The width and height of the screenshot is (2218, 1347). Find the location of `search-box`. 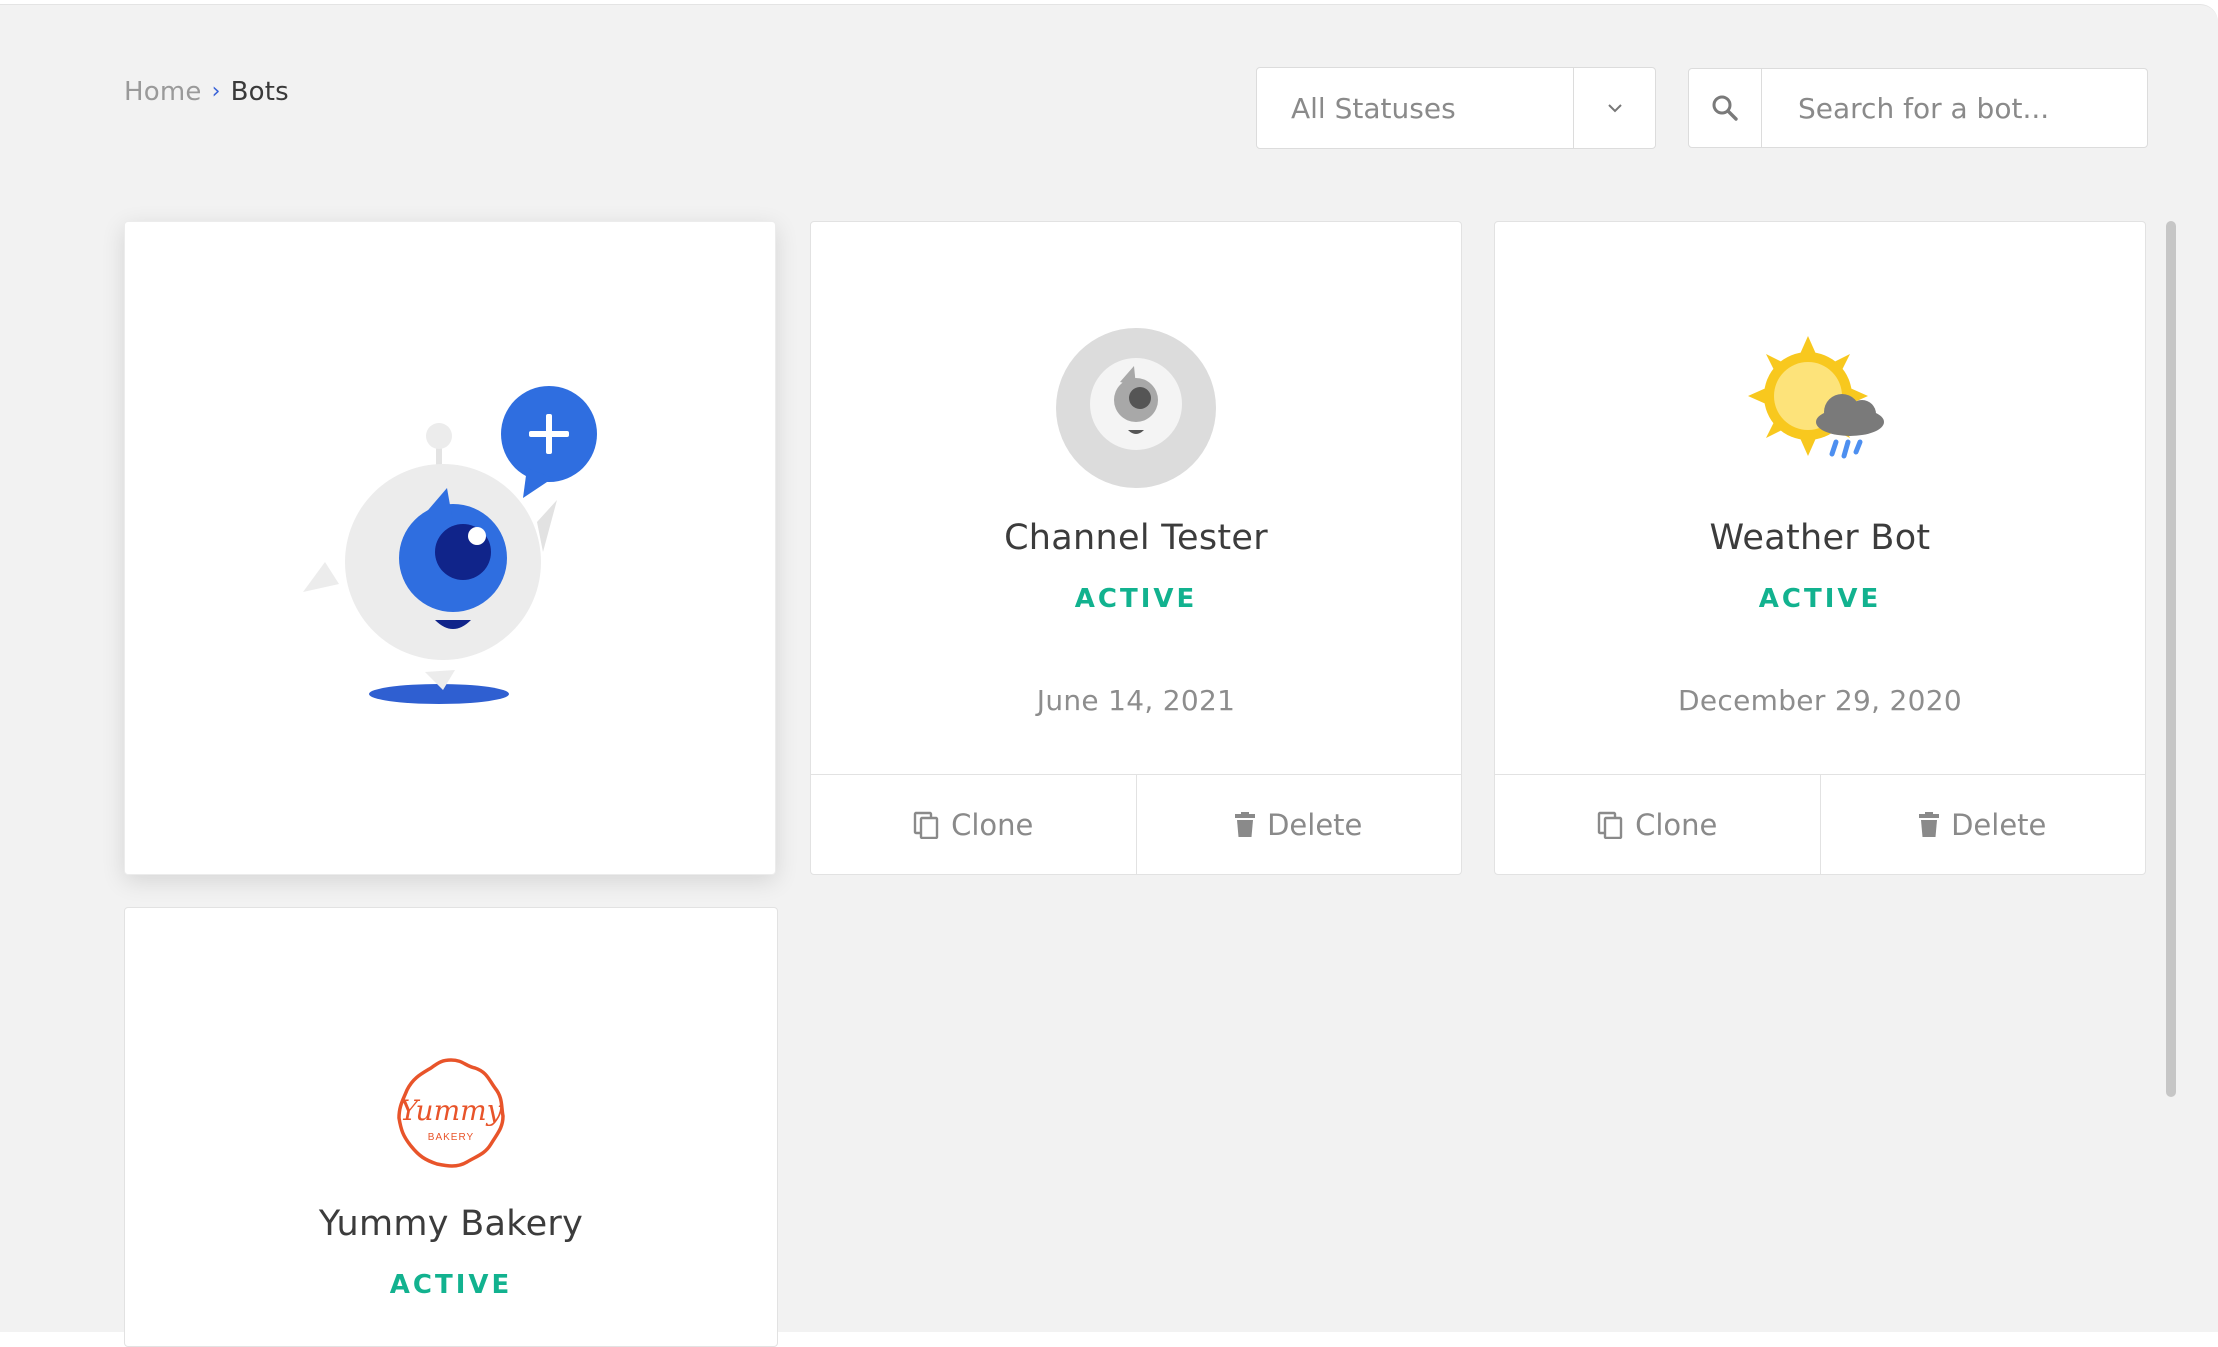

search-box is located at coordinates (1918, 108).